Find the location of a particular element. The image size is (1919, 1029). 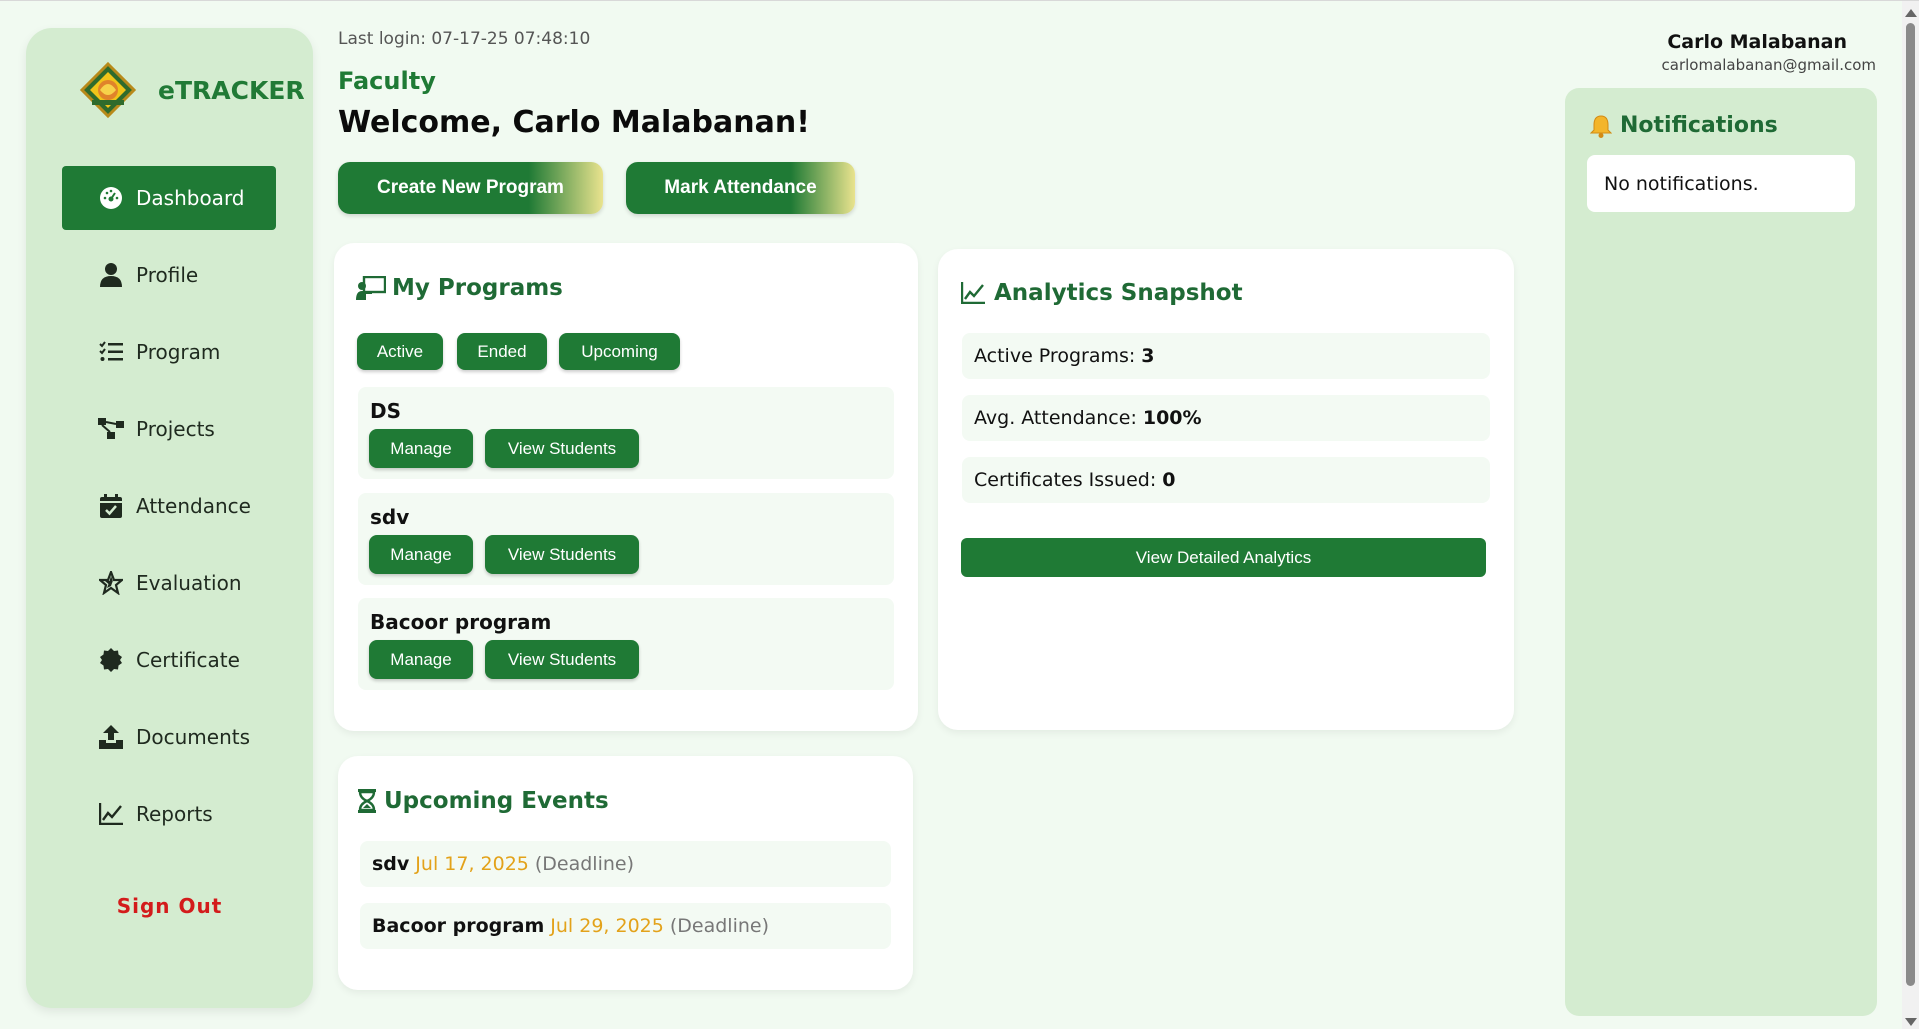

sidebar-item-label: Profile is located at coordinates (167, 275).